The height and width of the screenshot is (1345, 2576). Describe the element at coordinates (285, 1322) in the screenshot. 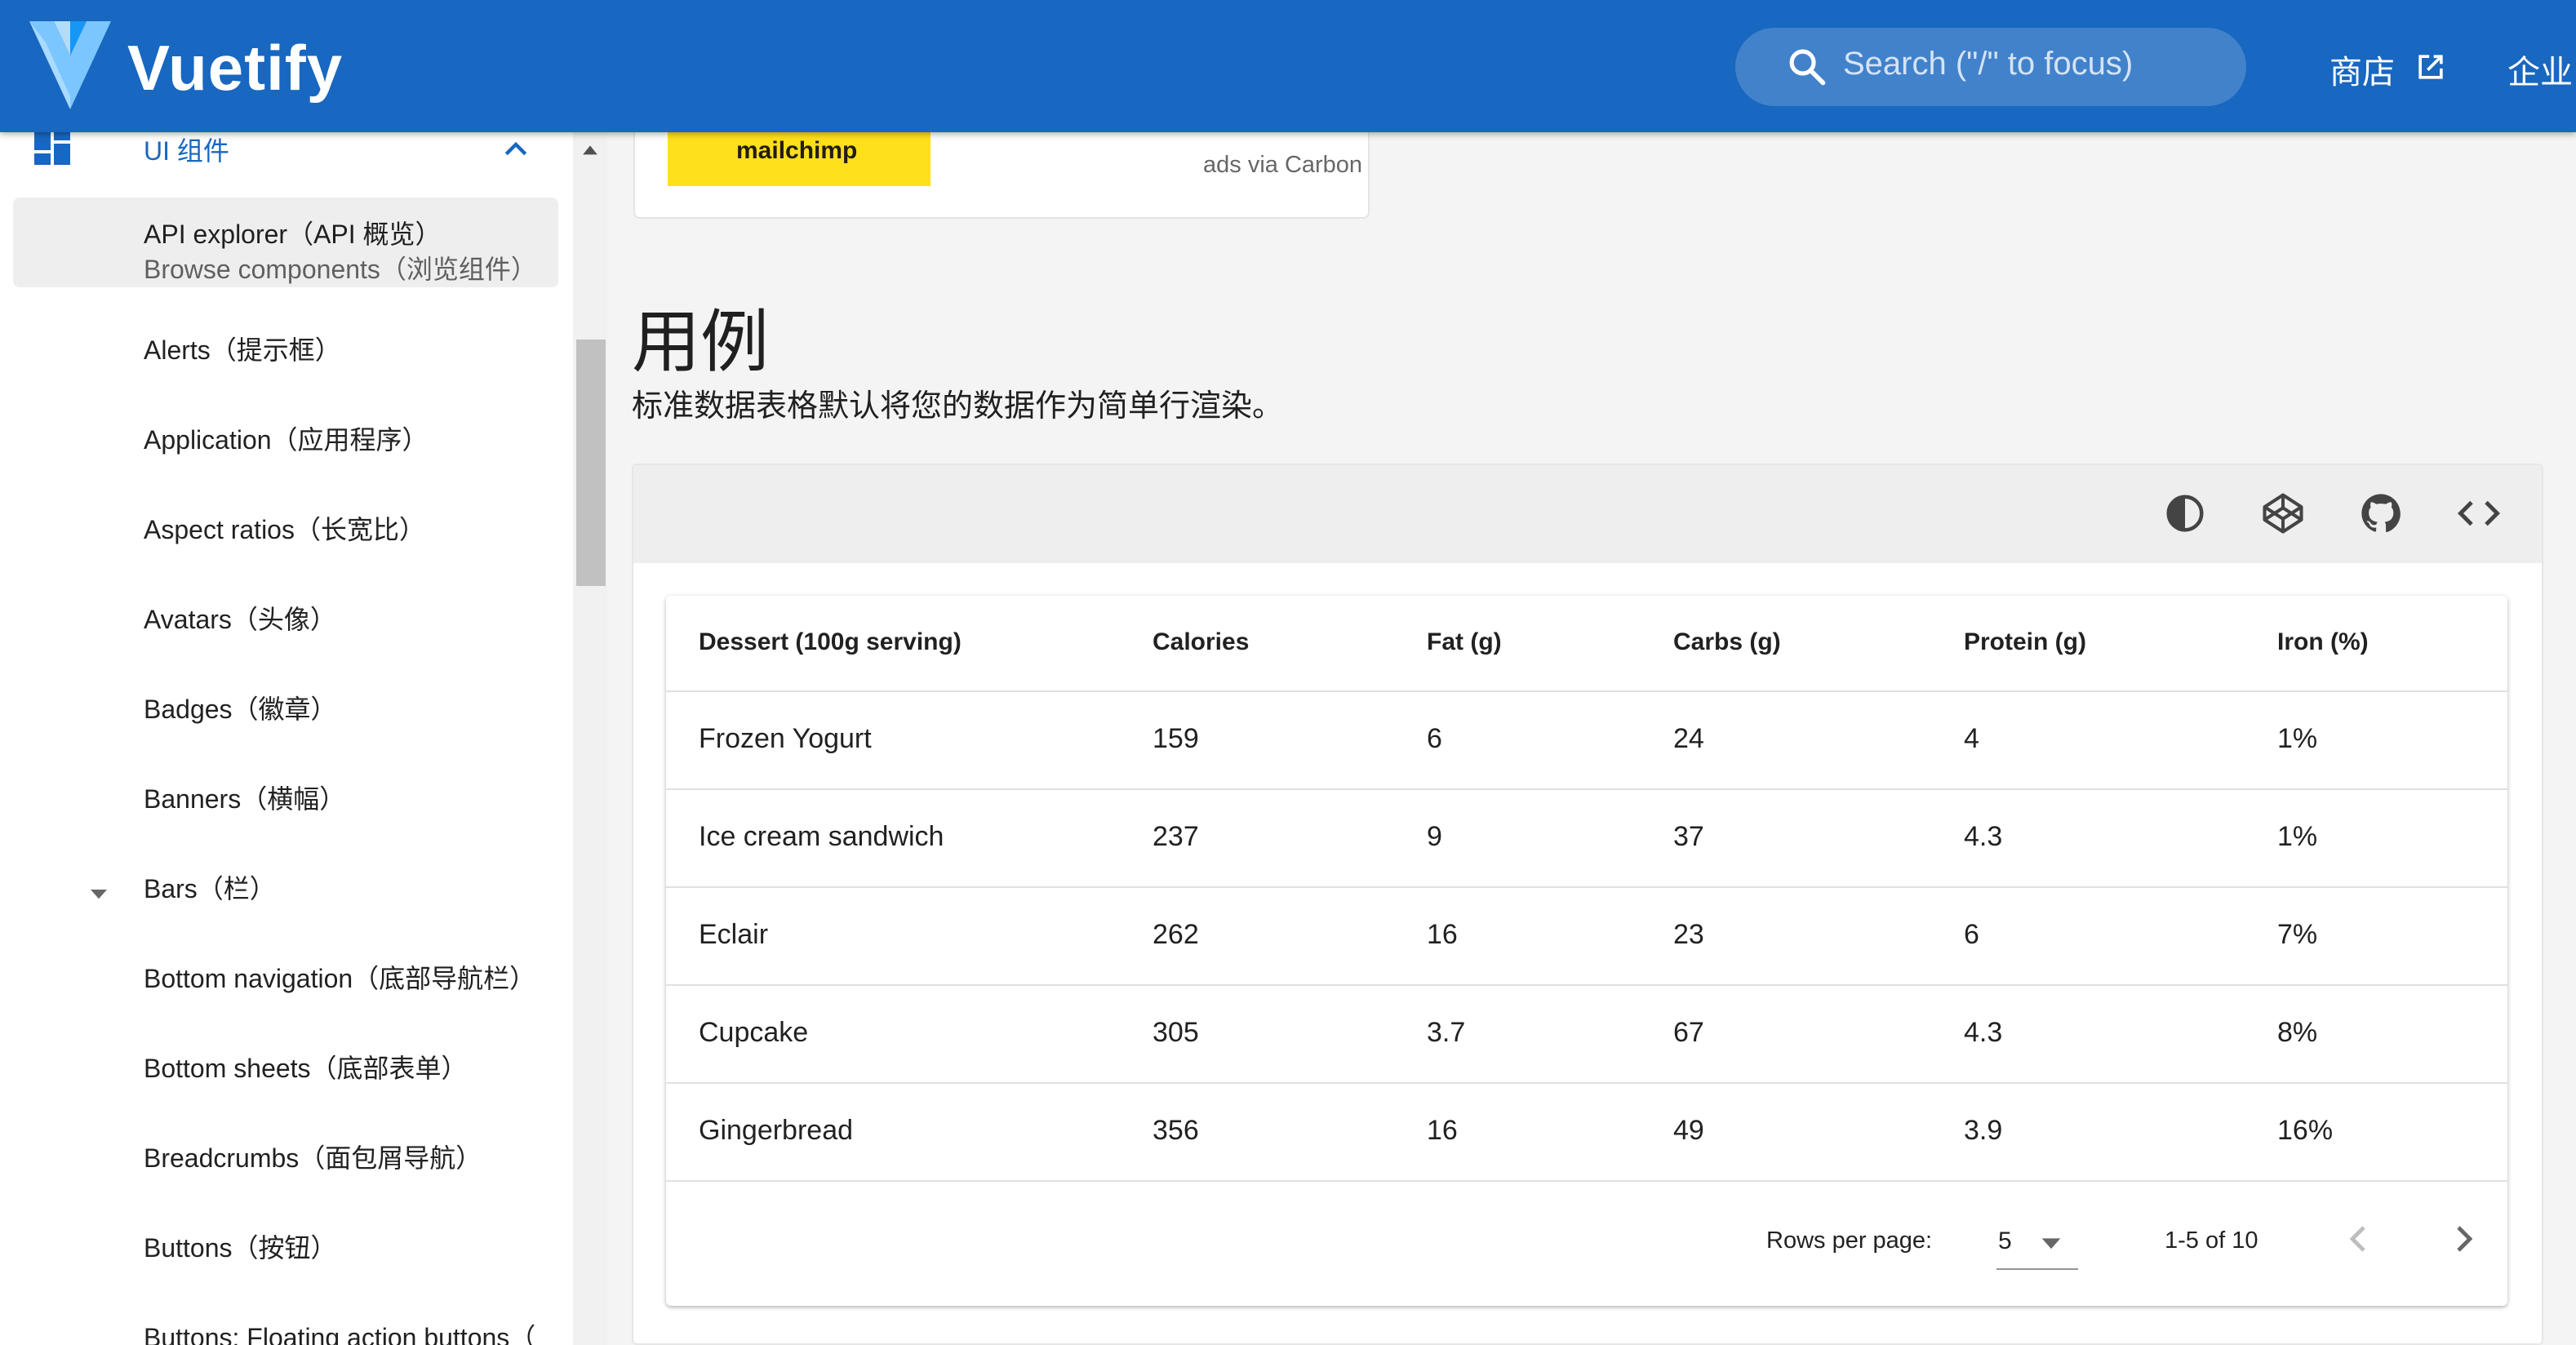

I see `sidebar-item-floating-action-buttons: Buttons: Floating action buttons（` at that location.